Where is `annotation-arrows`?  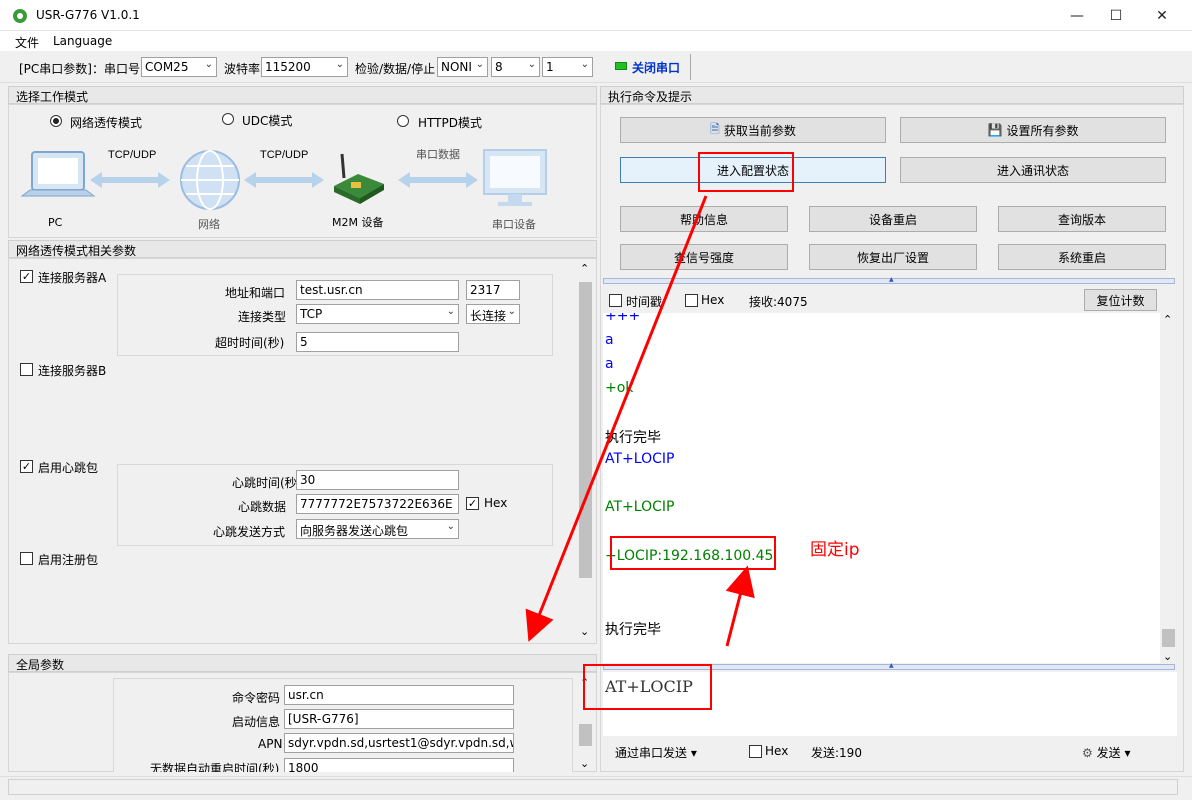 annotation-arrows is located at coordinates (640, 421).